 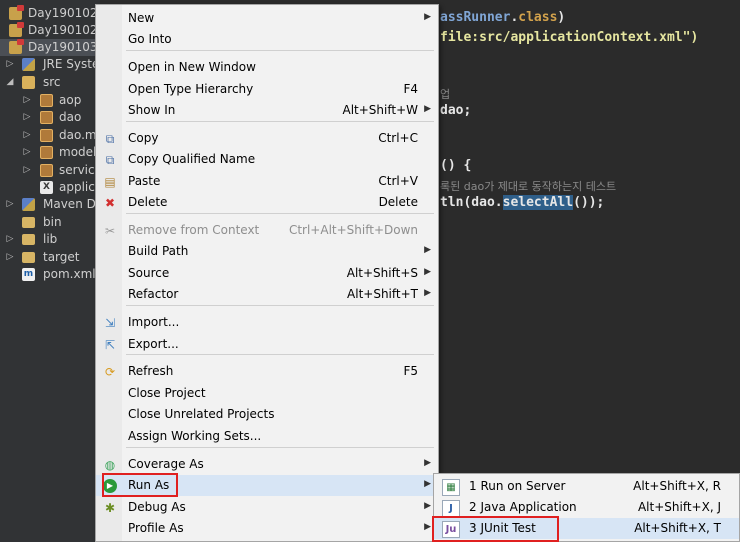 I want to click on run-icon: ▶, so click(x=110, y=486).